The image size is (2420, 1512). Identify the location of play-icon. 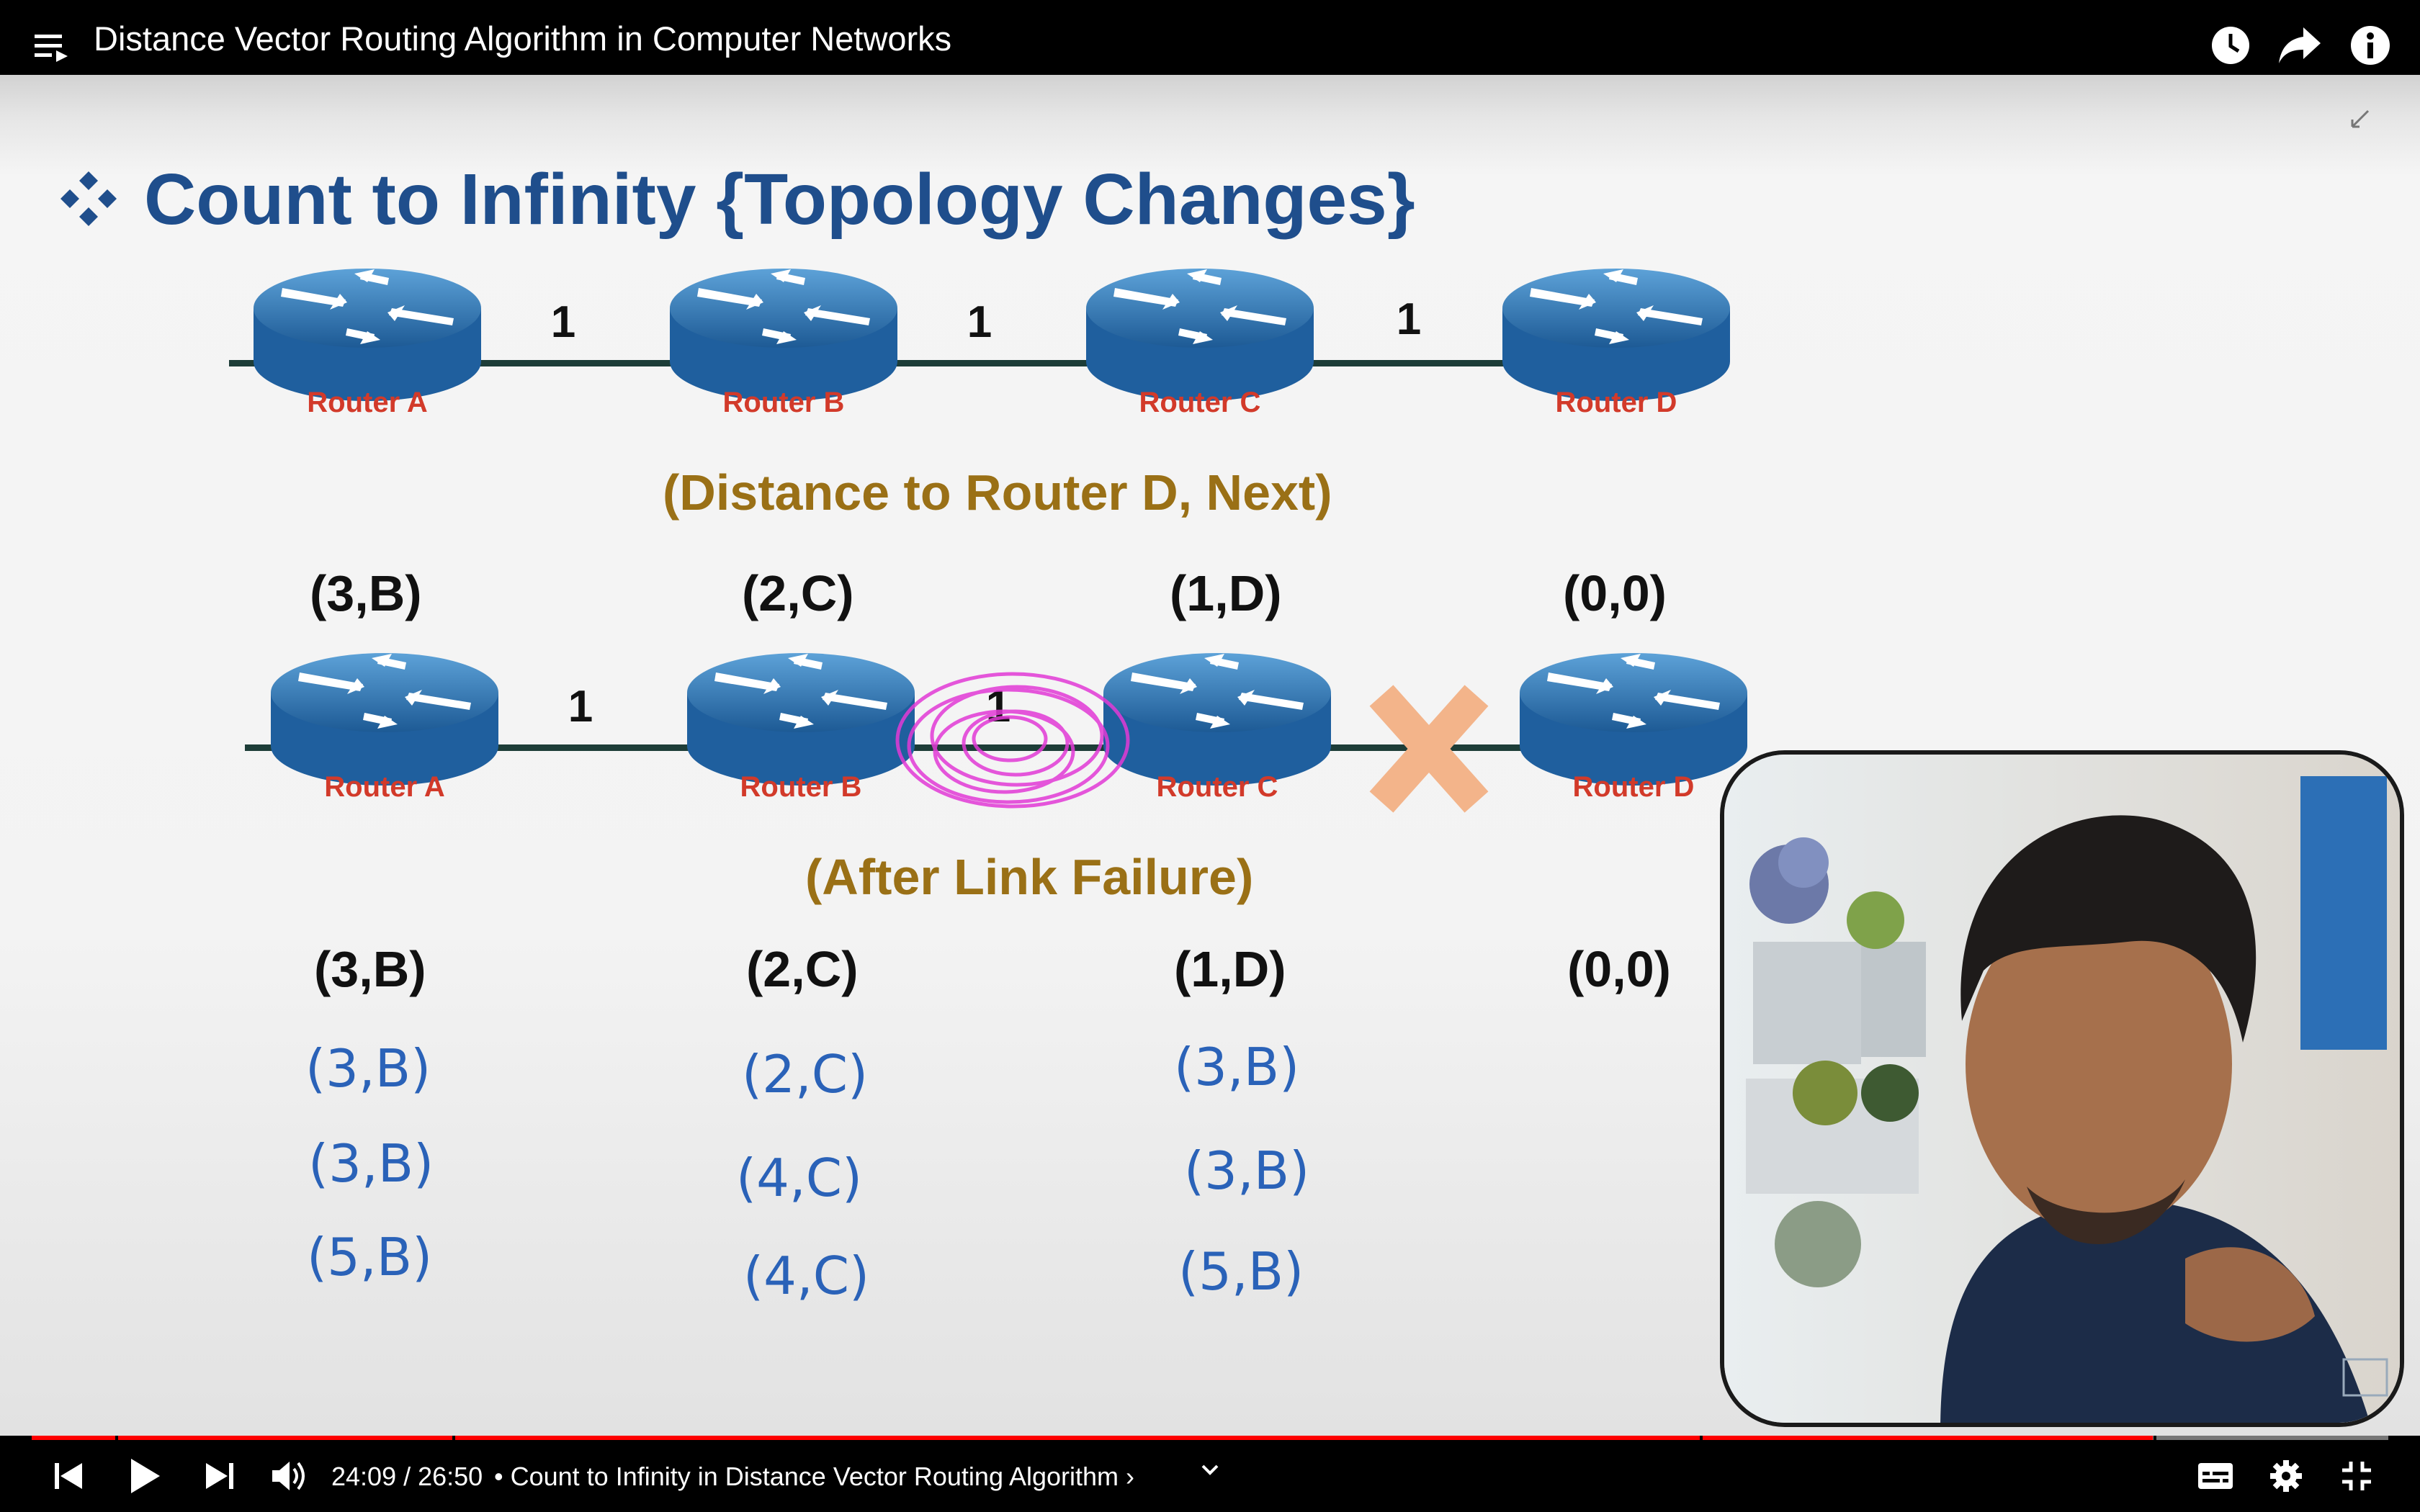
(144, 1476).